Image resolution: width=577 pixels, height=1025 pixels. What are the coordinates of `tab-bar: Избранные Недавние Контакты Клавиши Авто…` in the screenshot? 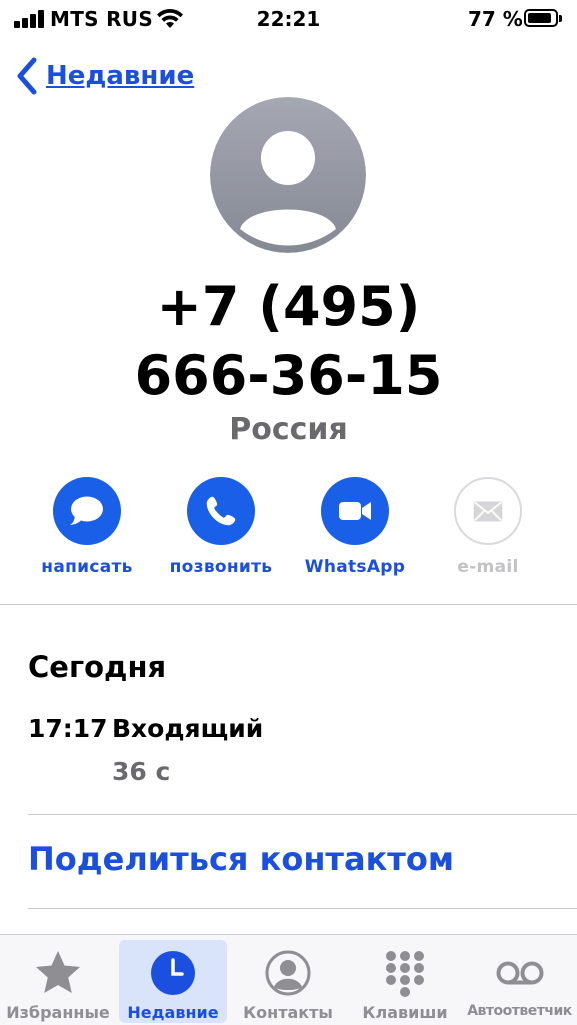 It's located at (288, 979).